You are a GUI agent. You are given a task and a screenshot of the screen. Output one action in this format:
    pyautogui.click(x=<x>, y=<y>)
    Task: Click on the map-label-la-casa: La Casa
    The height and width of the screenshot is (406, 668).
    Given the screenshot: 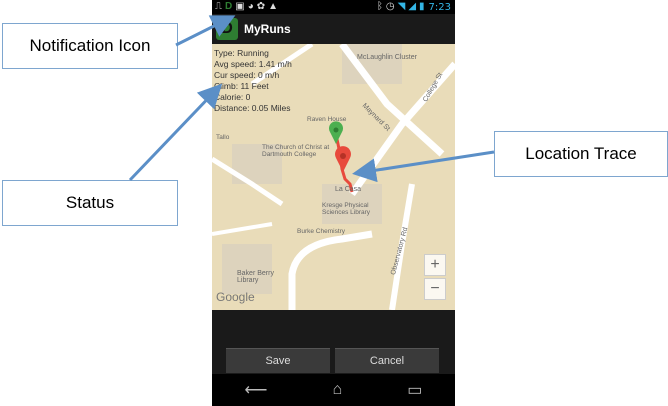 What is the action you would take?
    pyautogui.click(x=348, y=189)
    